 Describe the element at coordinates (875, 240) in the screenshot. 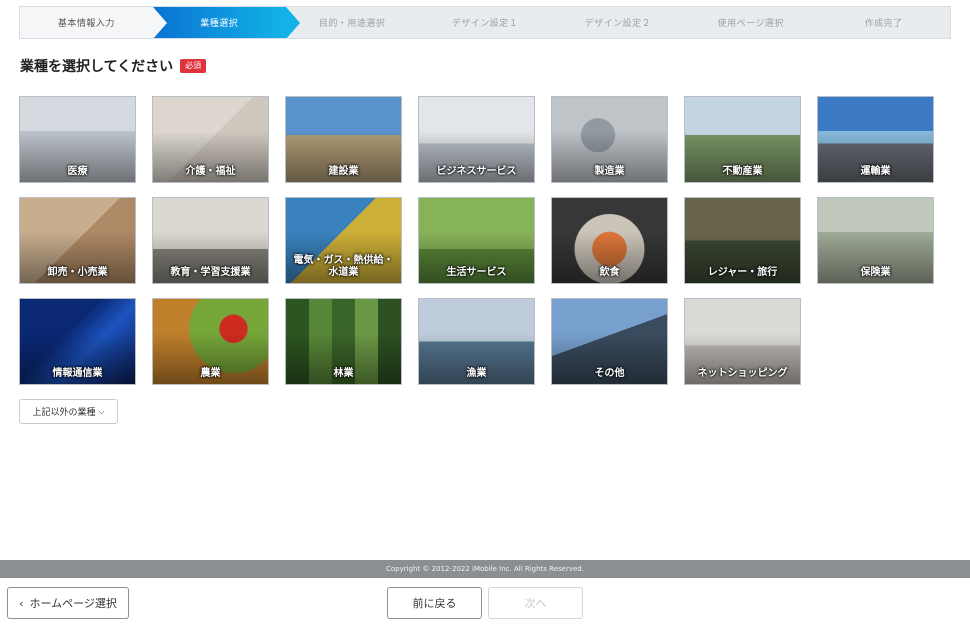

I see `industry-tile-insurance: 保険業` at that location.